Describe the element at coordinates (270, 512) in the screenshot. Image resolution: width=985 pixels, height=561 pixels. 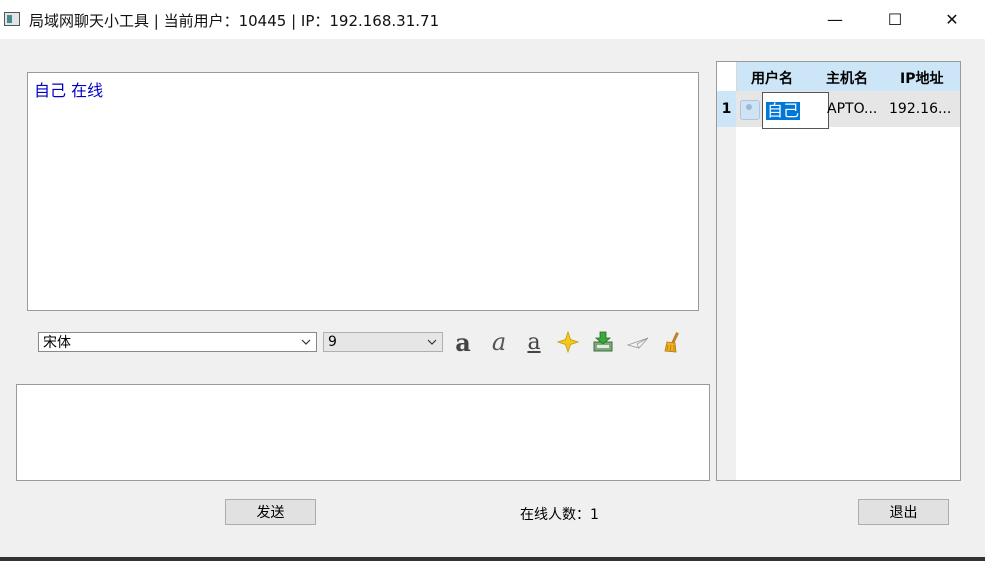
I see `send-button: 发送` at that location.